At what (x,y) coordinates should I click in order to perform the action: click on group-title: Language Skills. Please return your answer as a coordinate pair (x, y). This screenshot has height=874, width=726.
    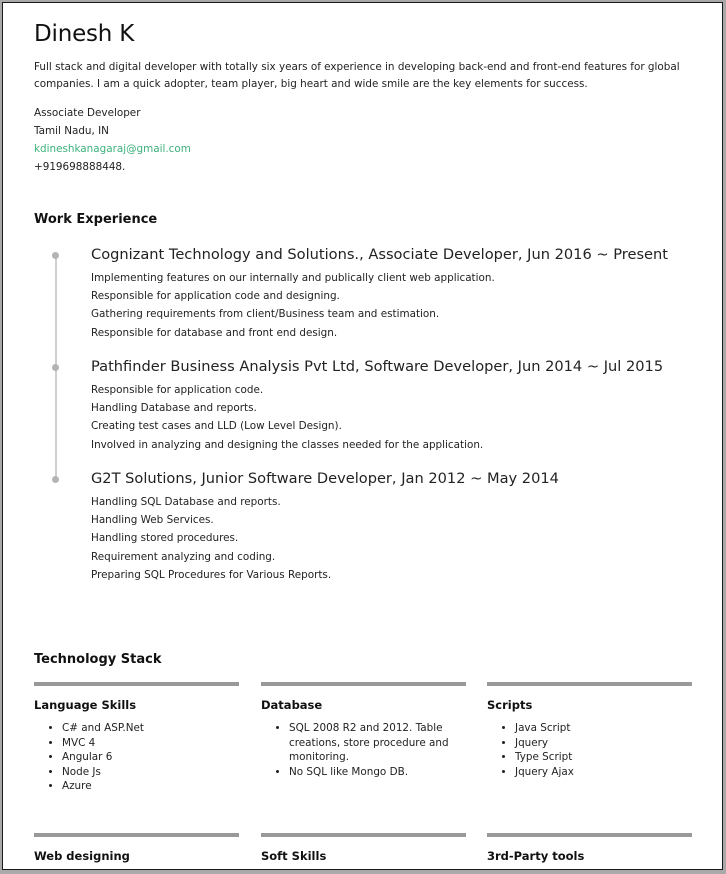
    Looking at the image, I should click on (85, 705).